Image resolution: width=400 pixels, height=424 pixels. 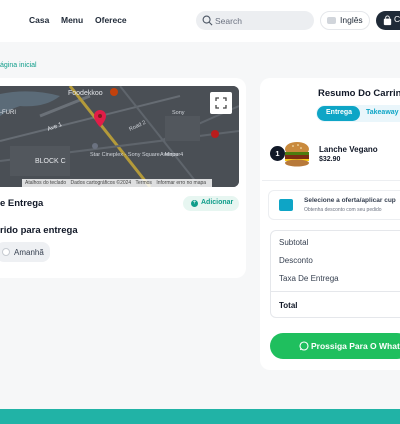 What do you see at coordinates (286, 205) in the screenshot?
I see `coupon-icon` at bounding box center [286, 205].